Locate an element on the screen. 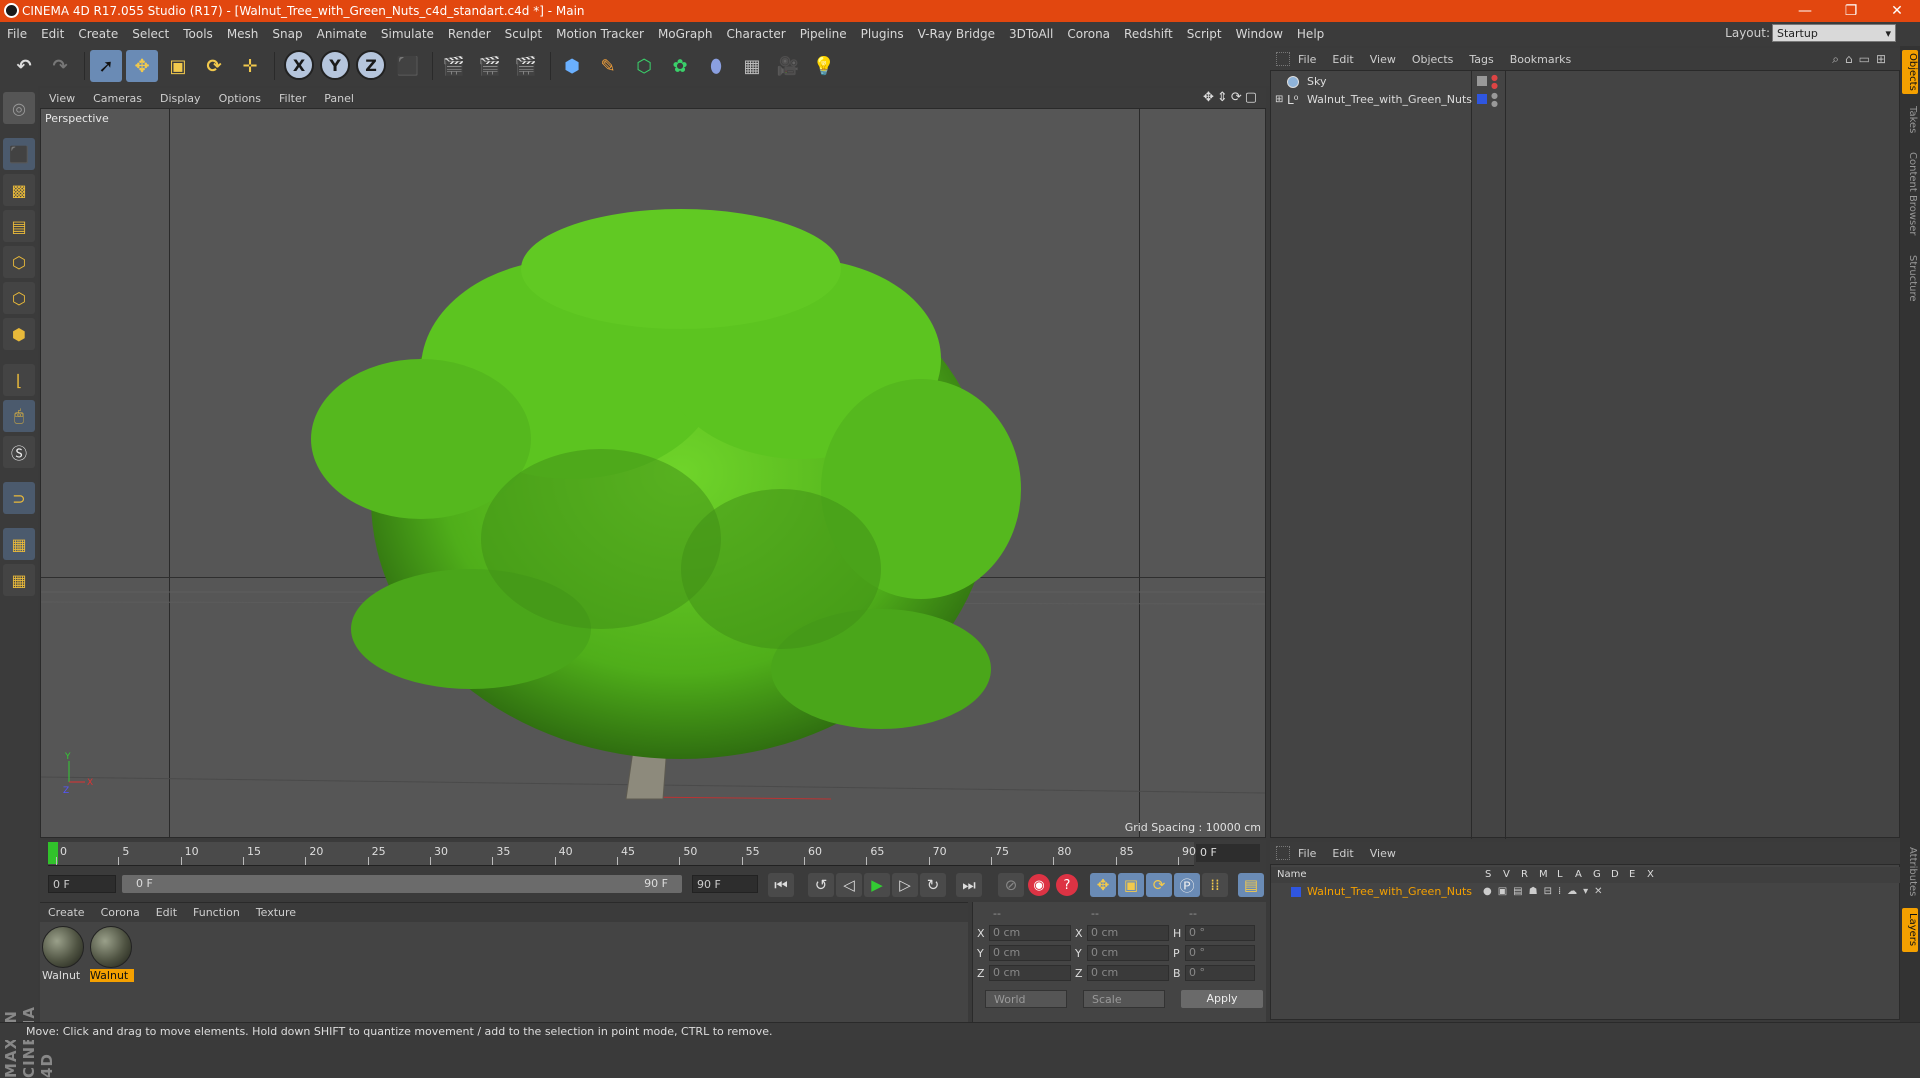 Image resolution: width=1920 pixels, height=1078 pixels. layer-toggle-icons: ●▣▤☗⊟⁞☁▾✕ is located at coordinates (1546, 892).